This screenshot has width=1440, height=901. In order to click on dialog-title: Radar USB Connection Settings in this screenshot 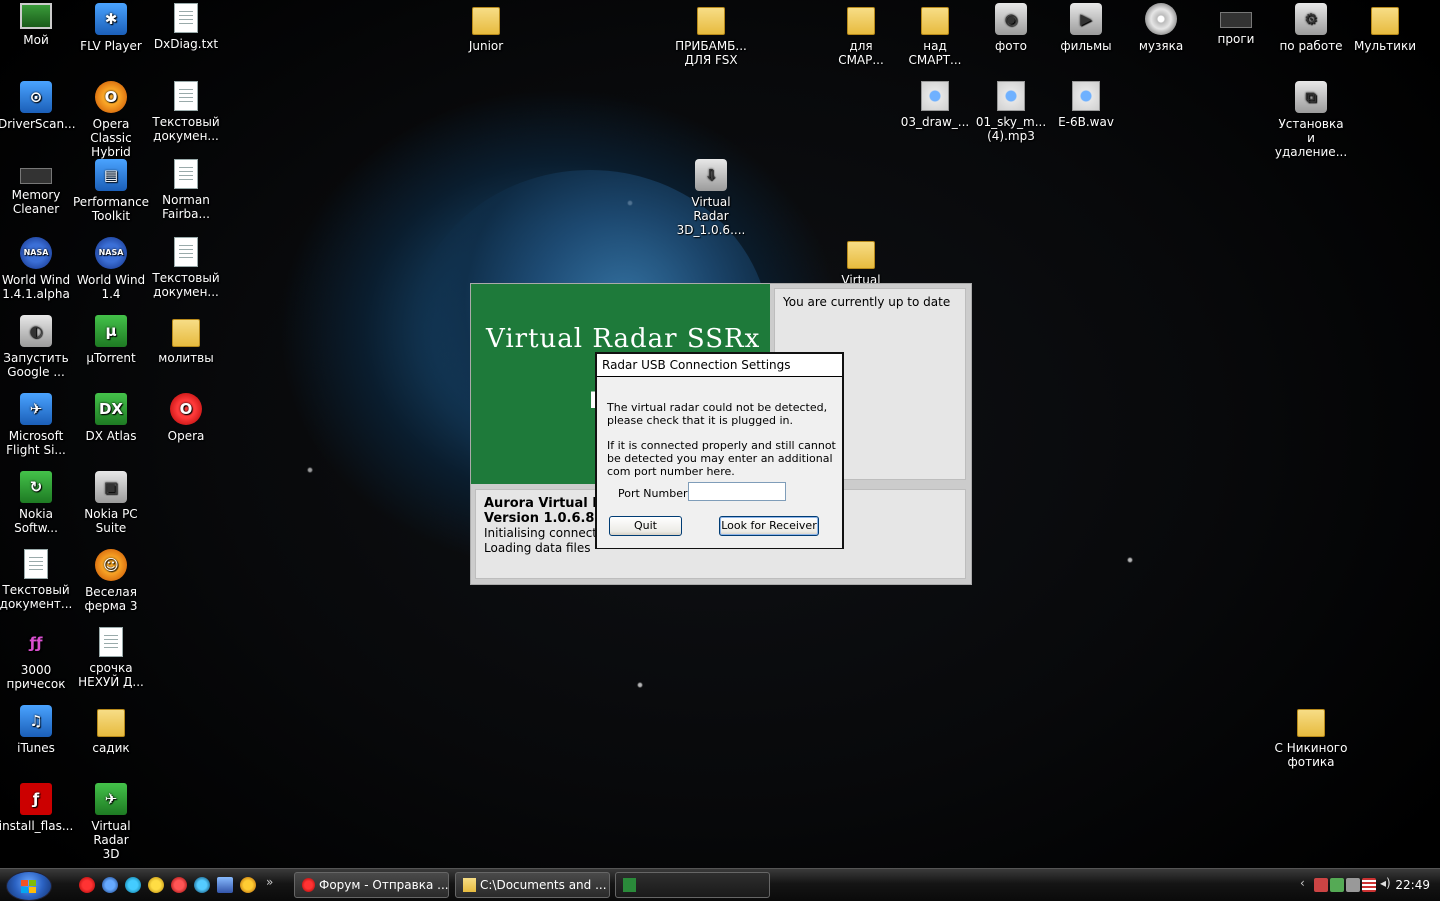, I will do `click(719, 365)`.